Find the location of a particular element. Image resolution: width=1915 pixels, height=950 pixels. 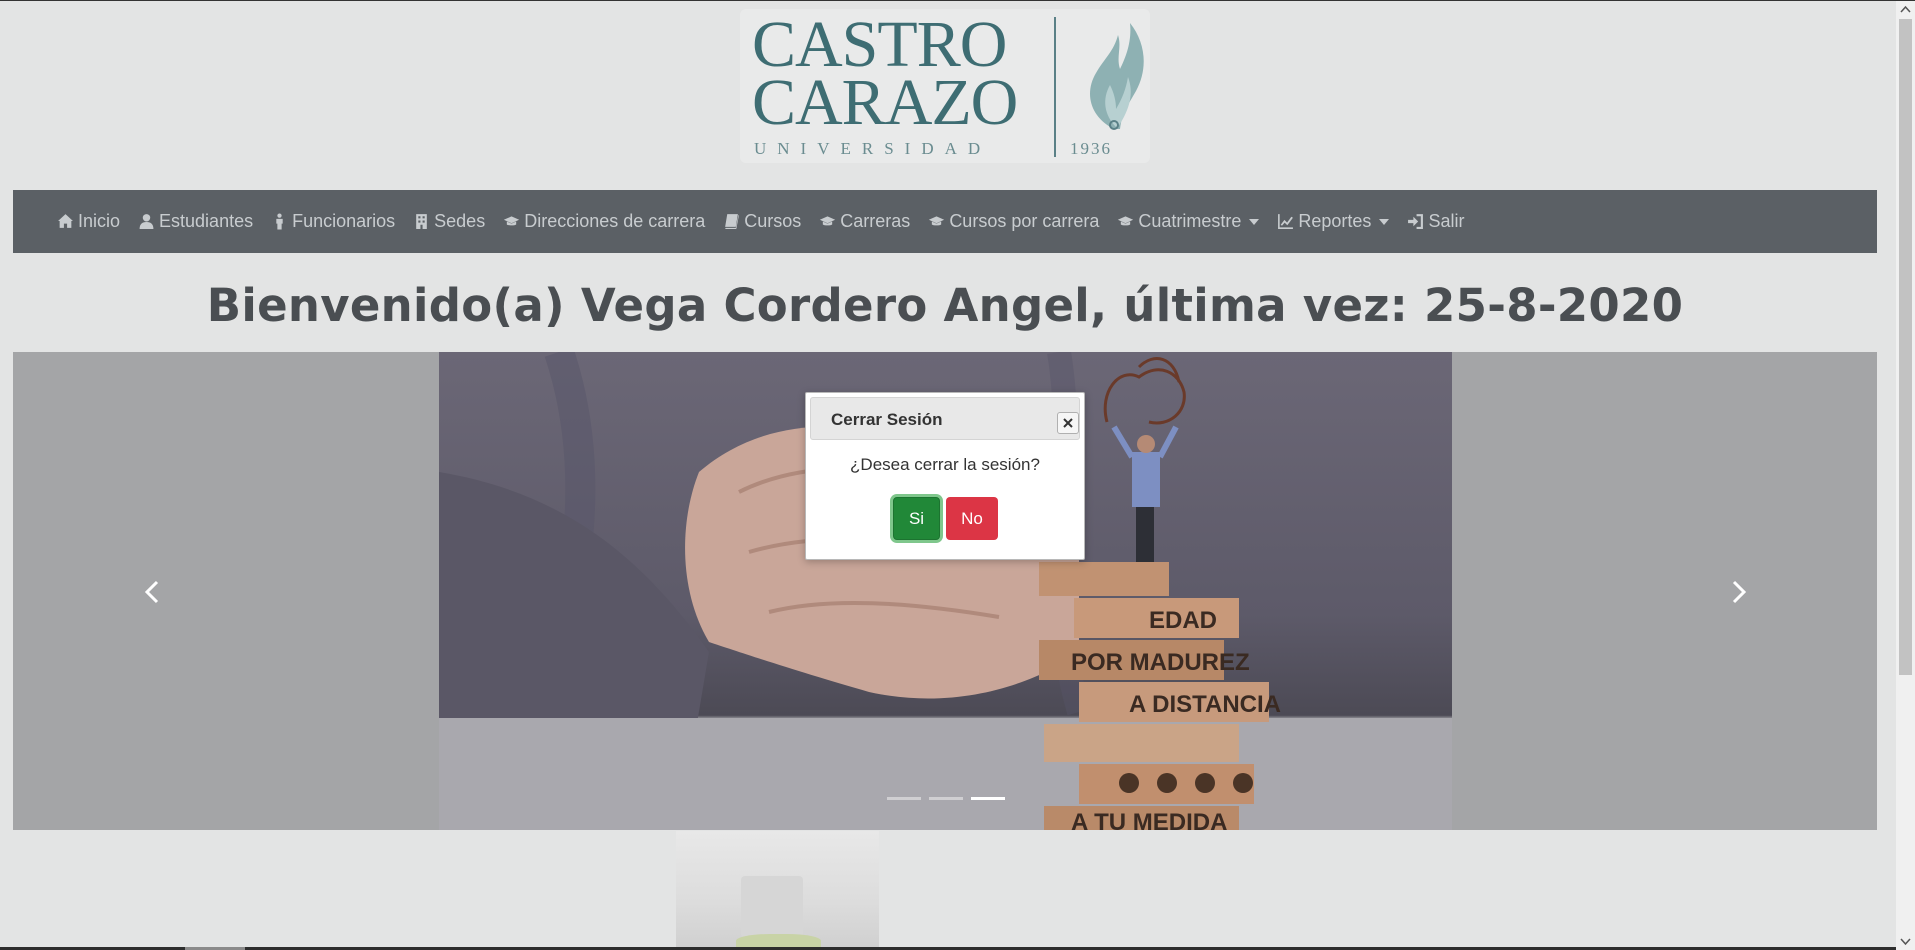

university-logo: CASTRO CARAZO UNIVERSIDAD 1936 is located at coordinates (945, 86).